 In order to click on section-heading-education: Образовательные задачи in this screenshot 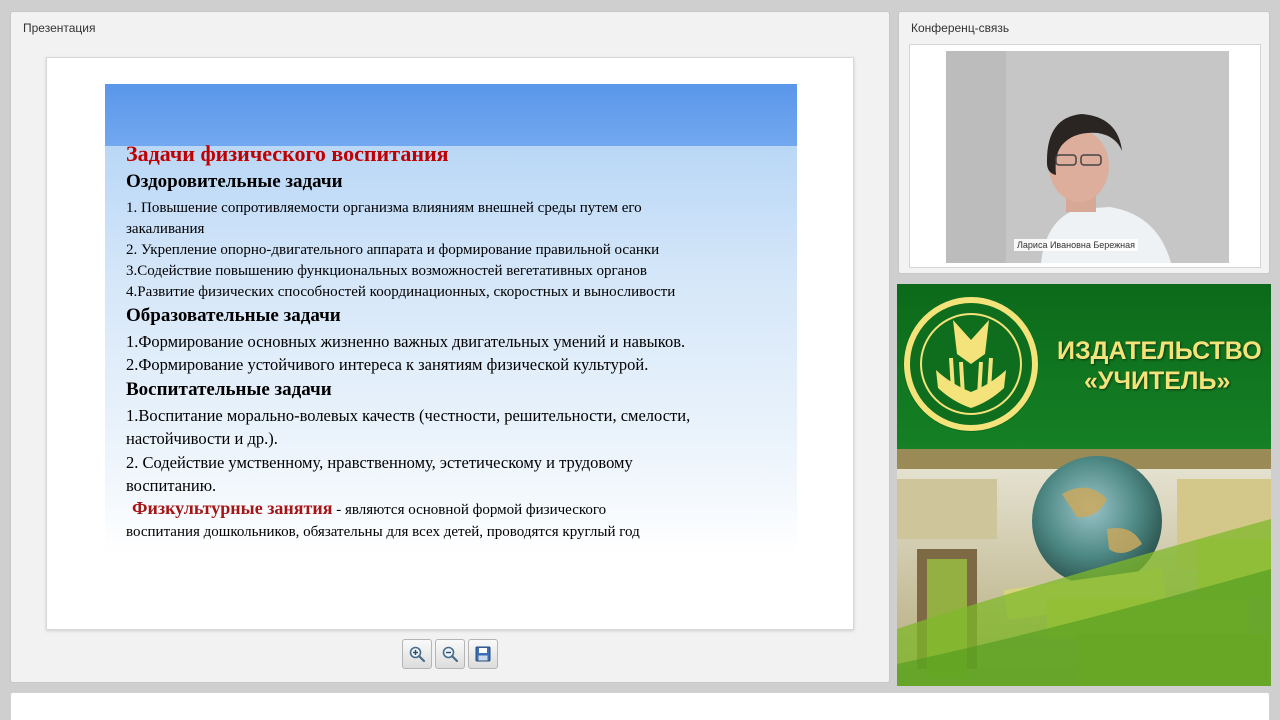, I will do `click(233, 315)`.